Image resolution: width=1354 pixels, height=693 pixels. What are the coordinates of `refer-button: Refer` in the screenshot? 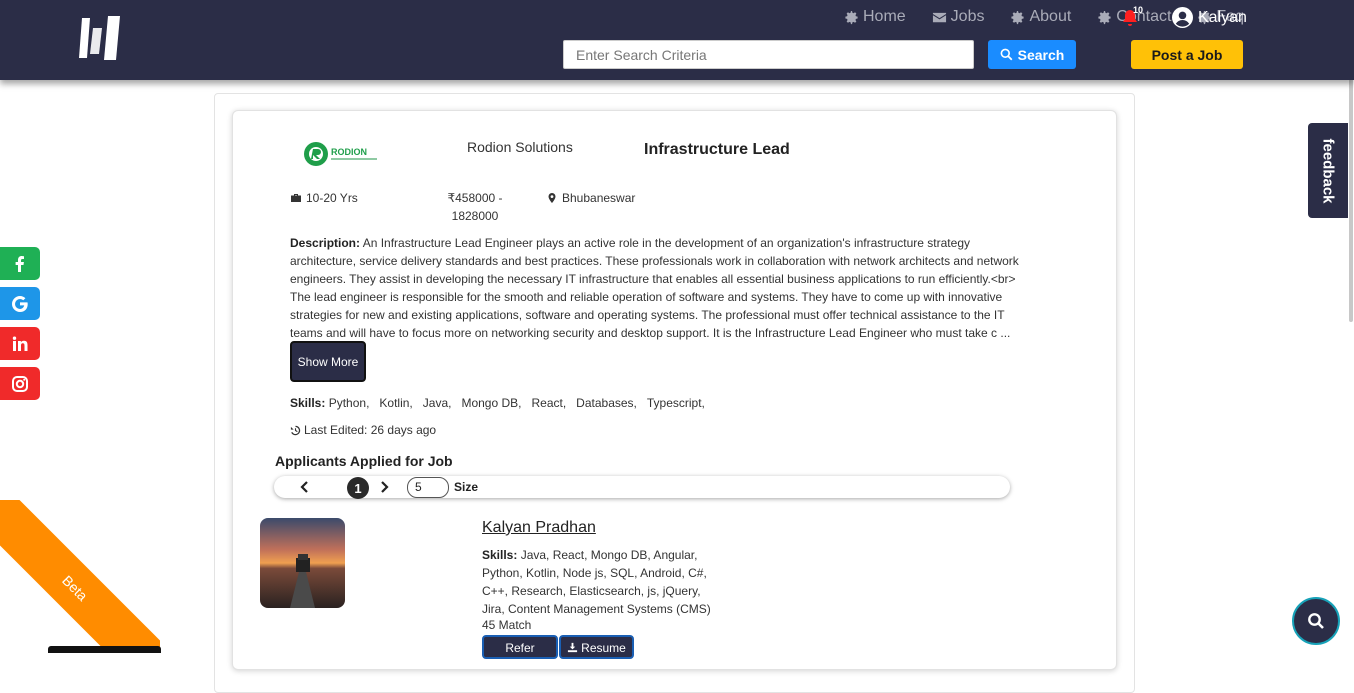 It's located at (520, 647).